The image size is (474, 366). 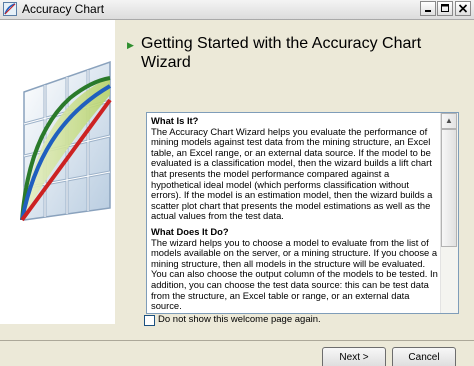 What do you see at coordinates (190, 231) in the screenshot?
I see `section-title: What Does It Do?` at bounding box center [190, 231].